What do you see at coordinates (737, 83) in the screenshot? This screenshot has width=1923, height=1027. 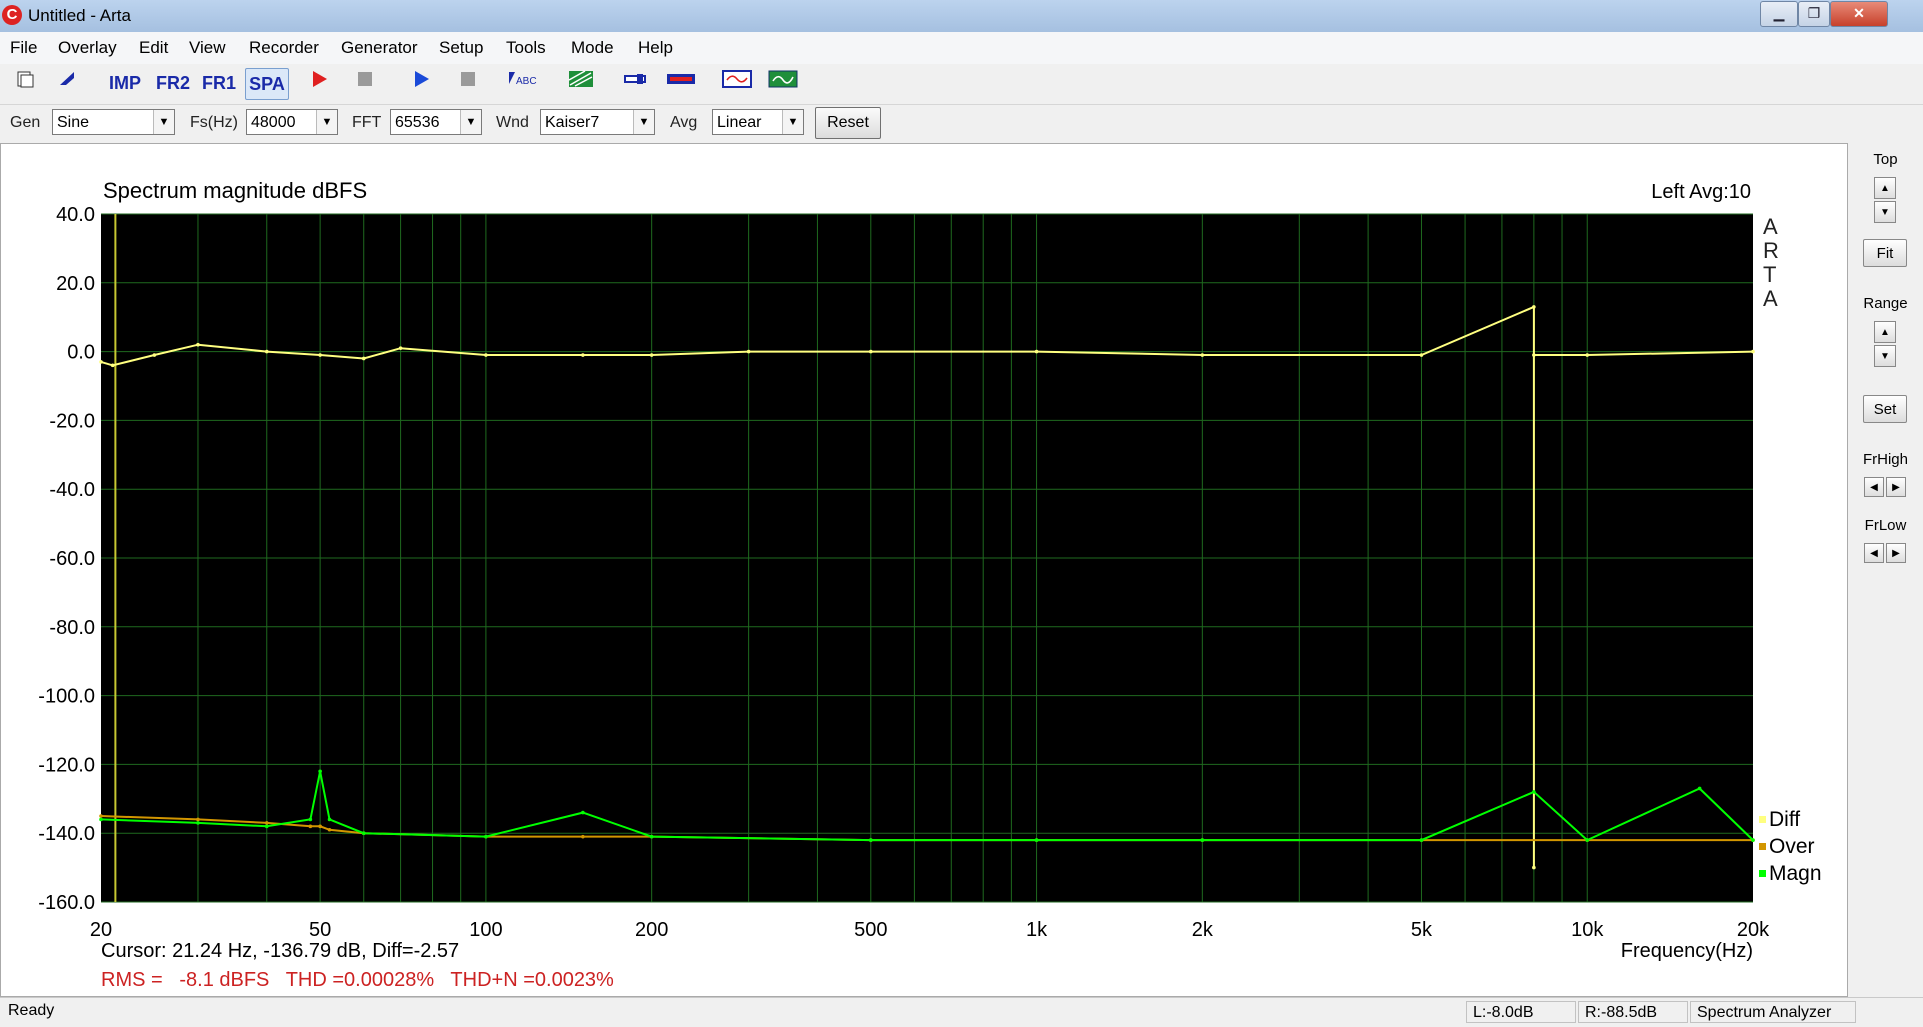 I see `oscilloscope-icon` at bounding box center [737, 83].